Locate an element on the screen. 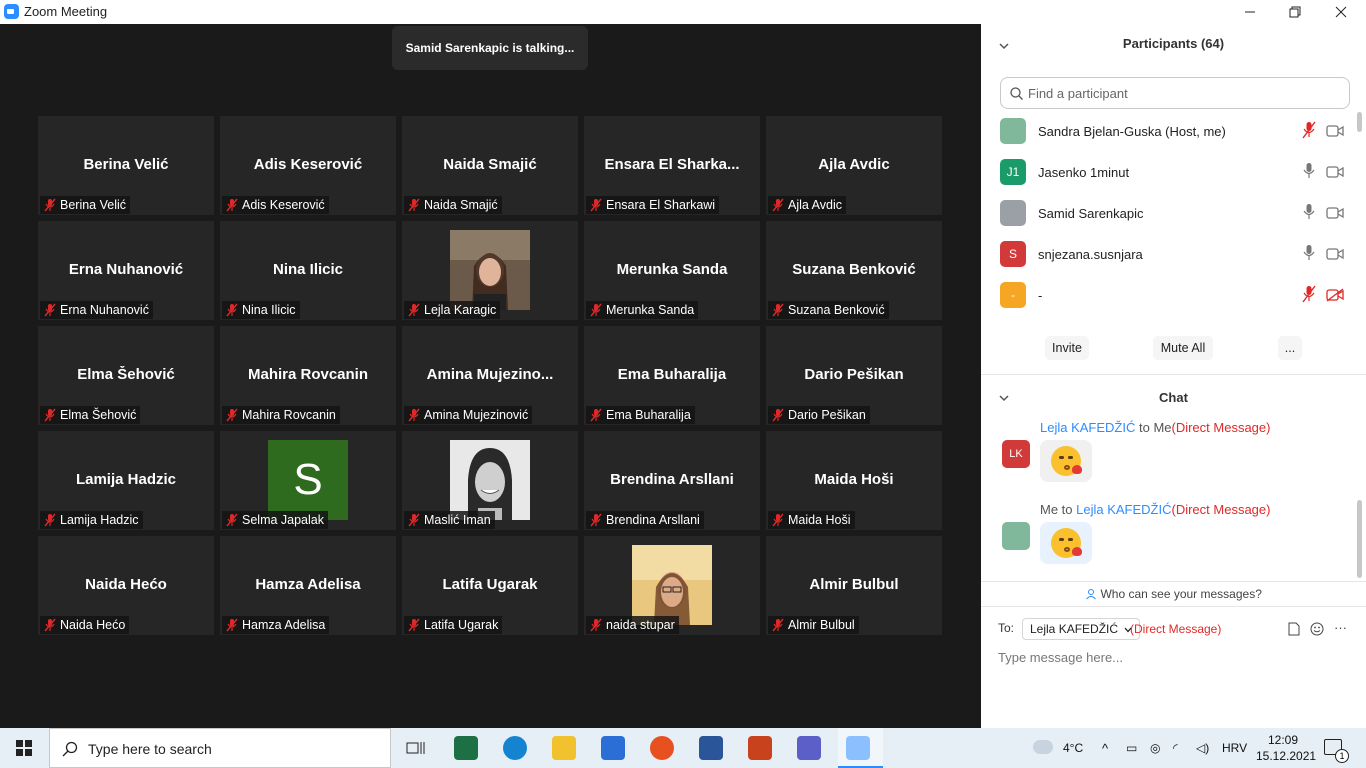 Image resolution: width=1366 pixels, height=768 pixels. windows-start-icon is located at coordinates (24, 748).